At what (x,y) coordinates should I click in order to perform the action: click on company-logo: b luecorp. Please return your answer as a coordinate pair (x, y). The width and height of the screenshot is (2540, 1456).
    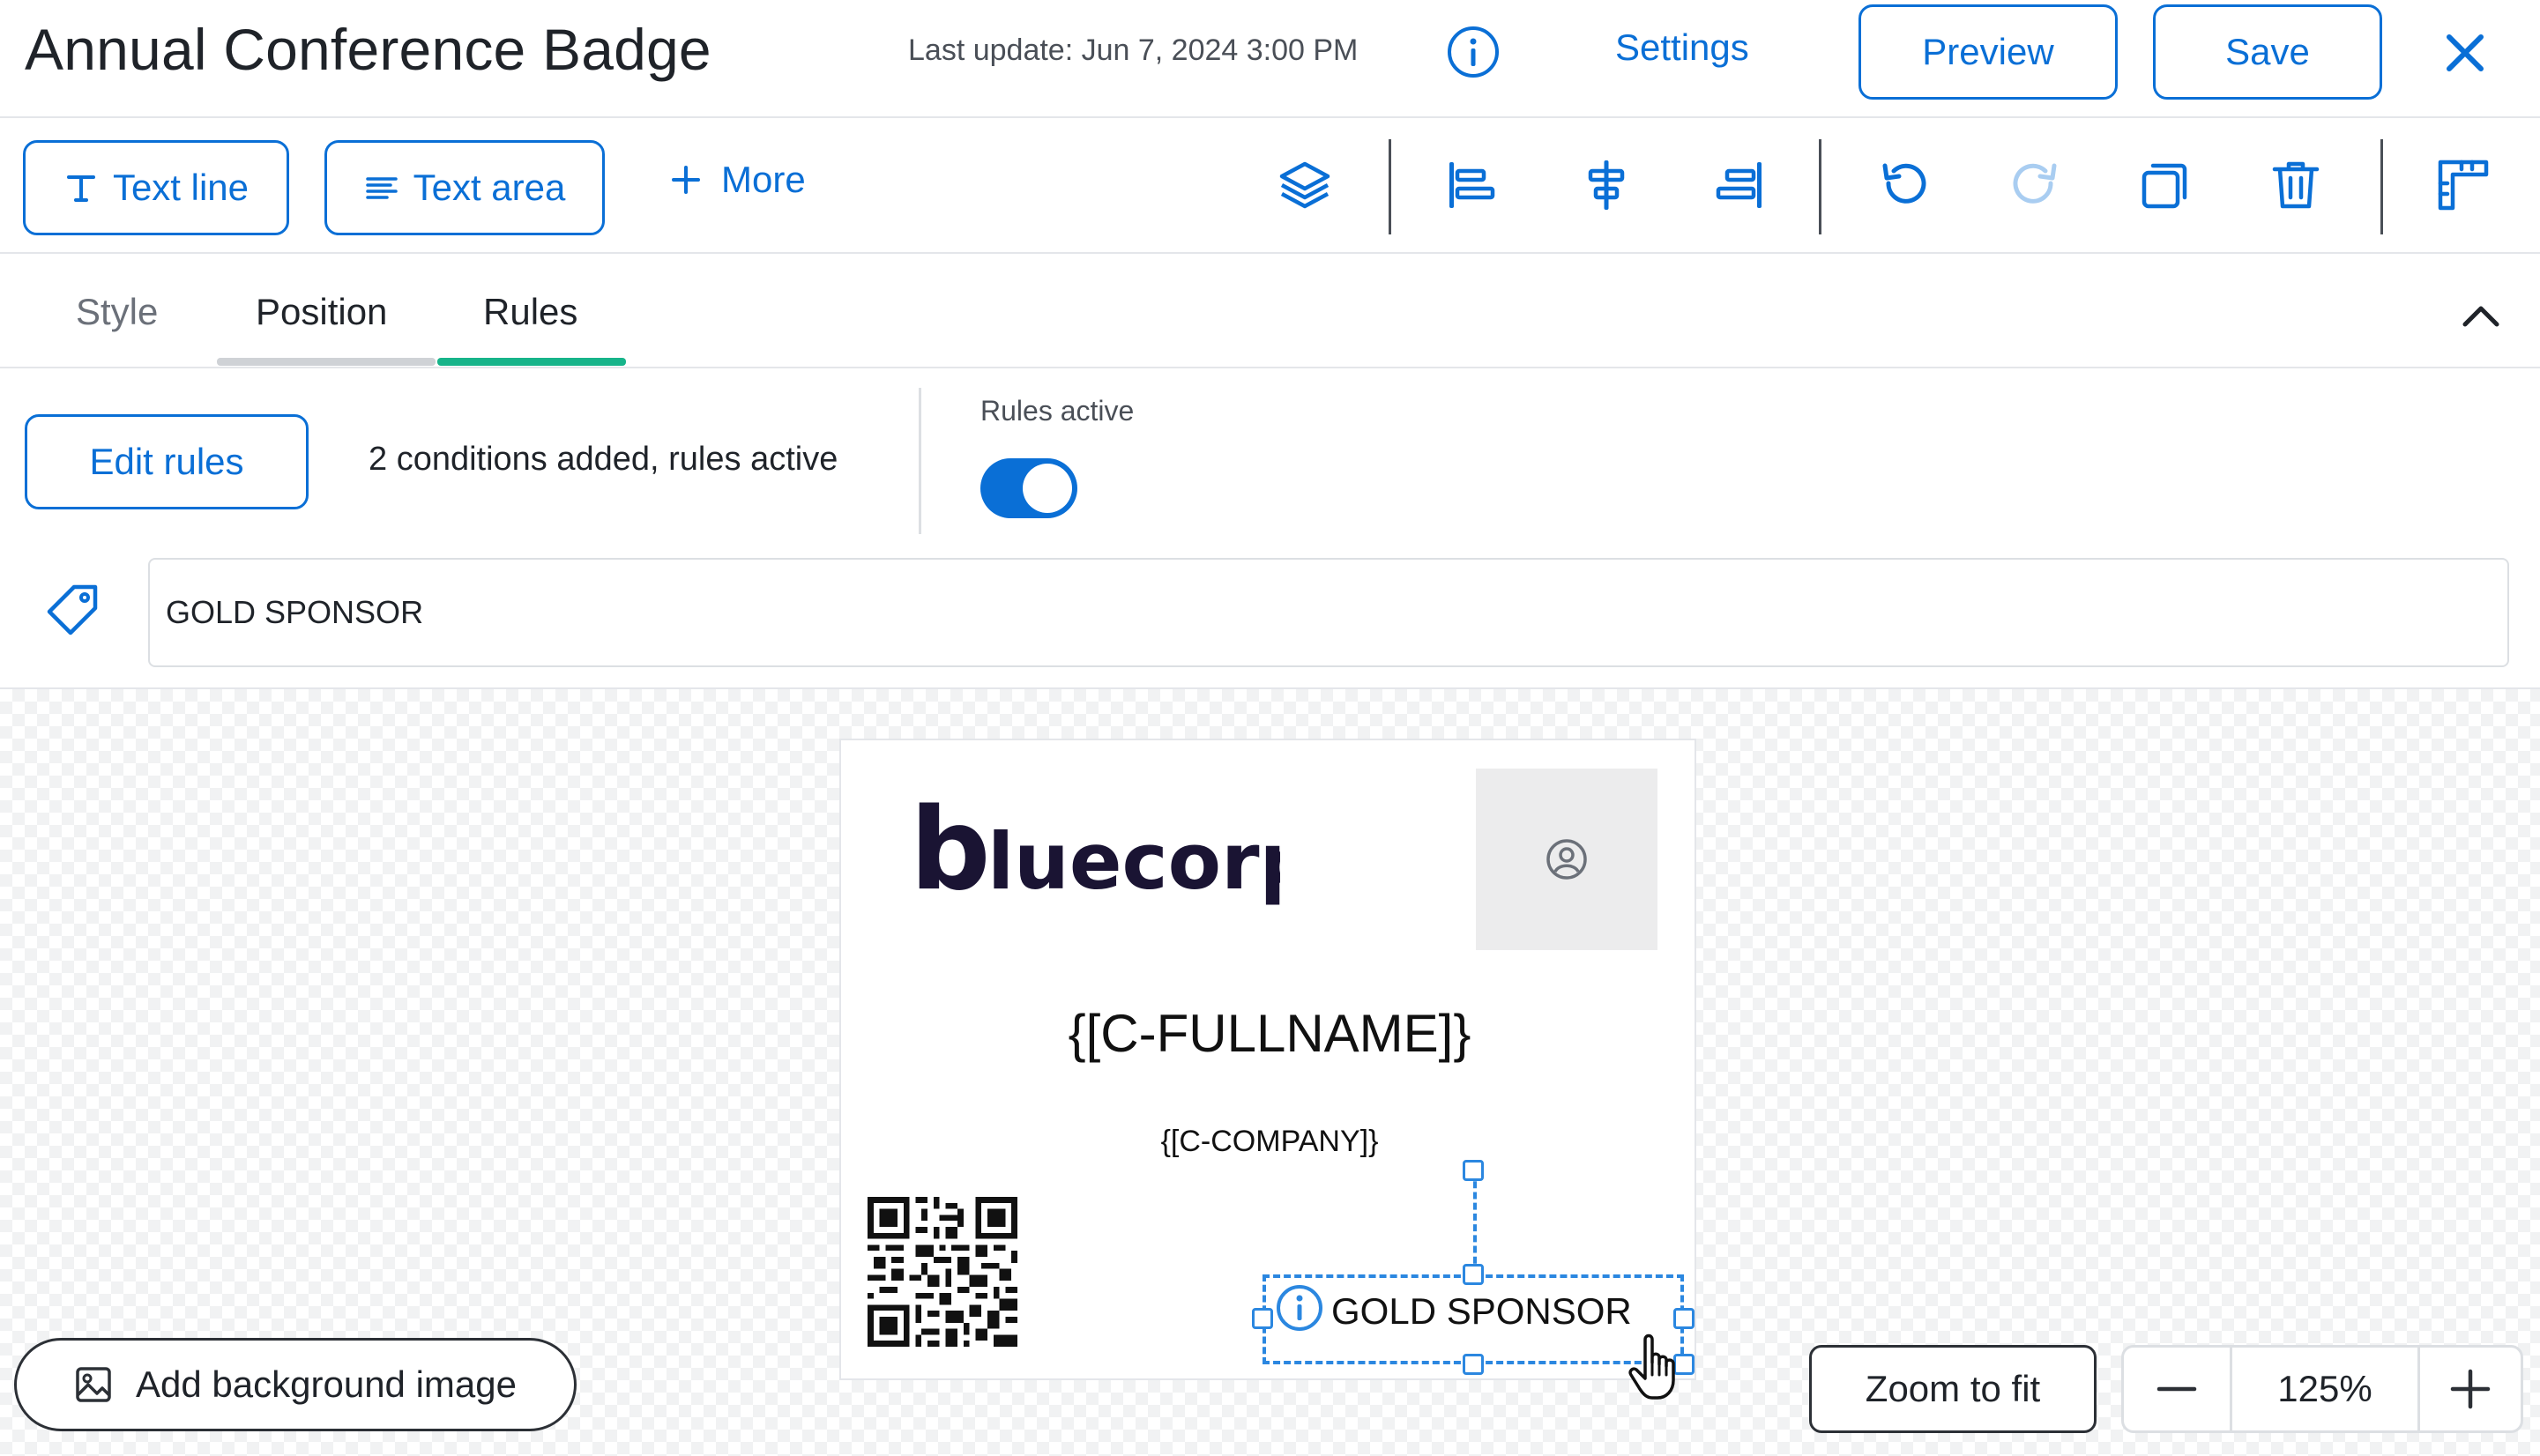
    Looking at the image, I should click on (1095, 854).